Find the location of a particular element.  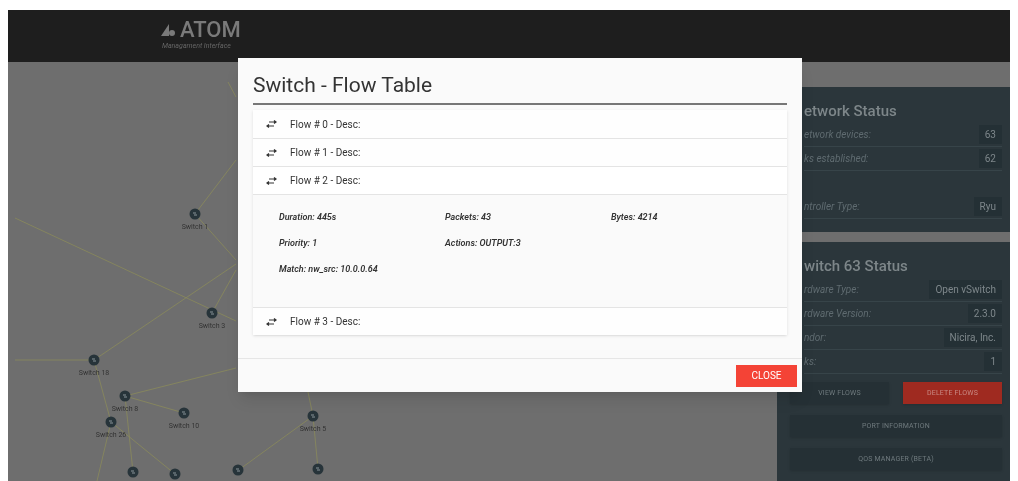

flow-item: Flow # 0 - Desc: is located at coordinates (520, 124).